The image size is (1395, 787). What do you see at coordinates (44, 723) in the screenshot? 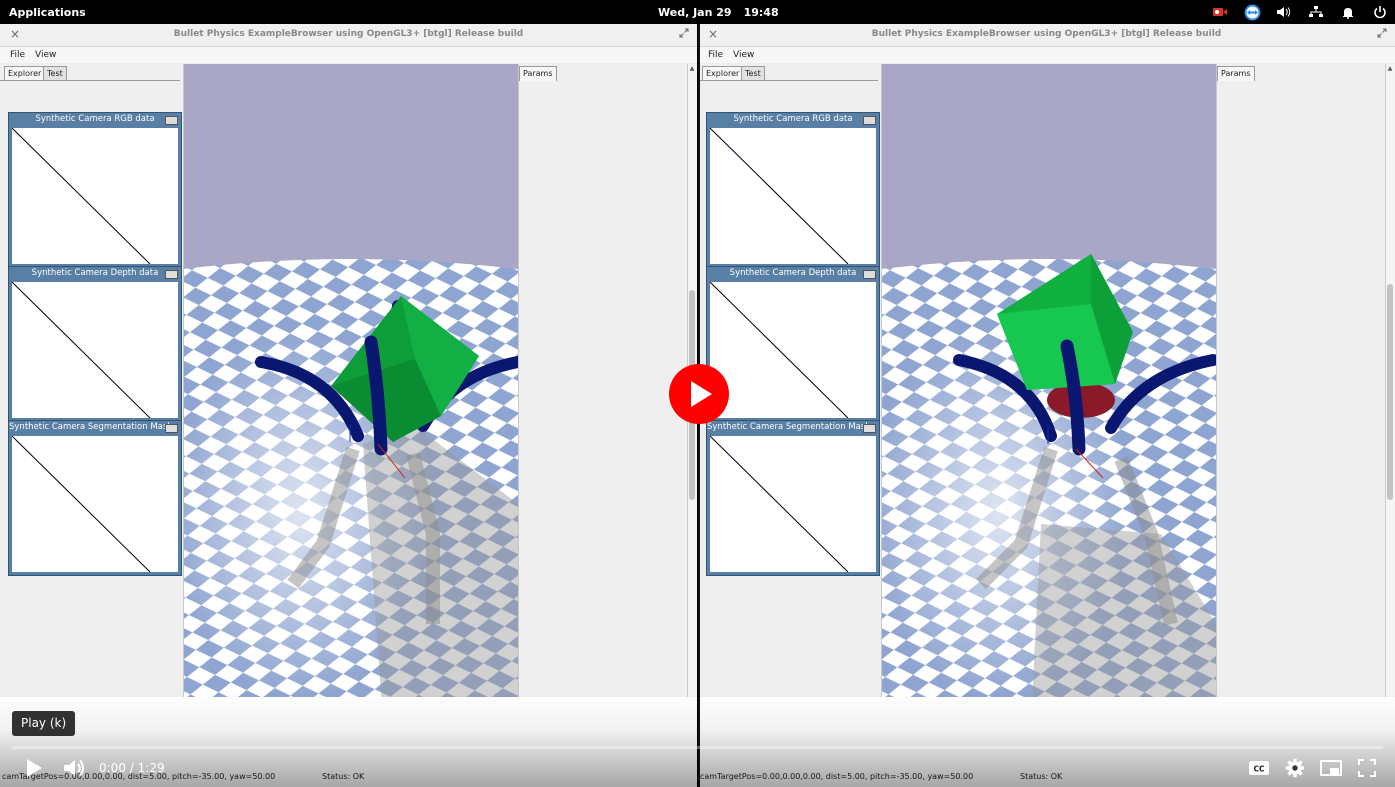
I see `play-tooltip: Play (k)` at bounding box center [44, 723].